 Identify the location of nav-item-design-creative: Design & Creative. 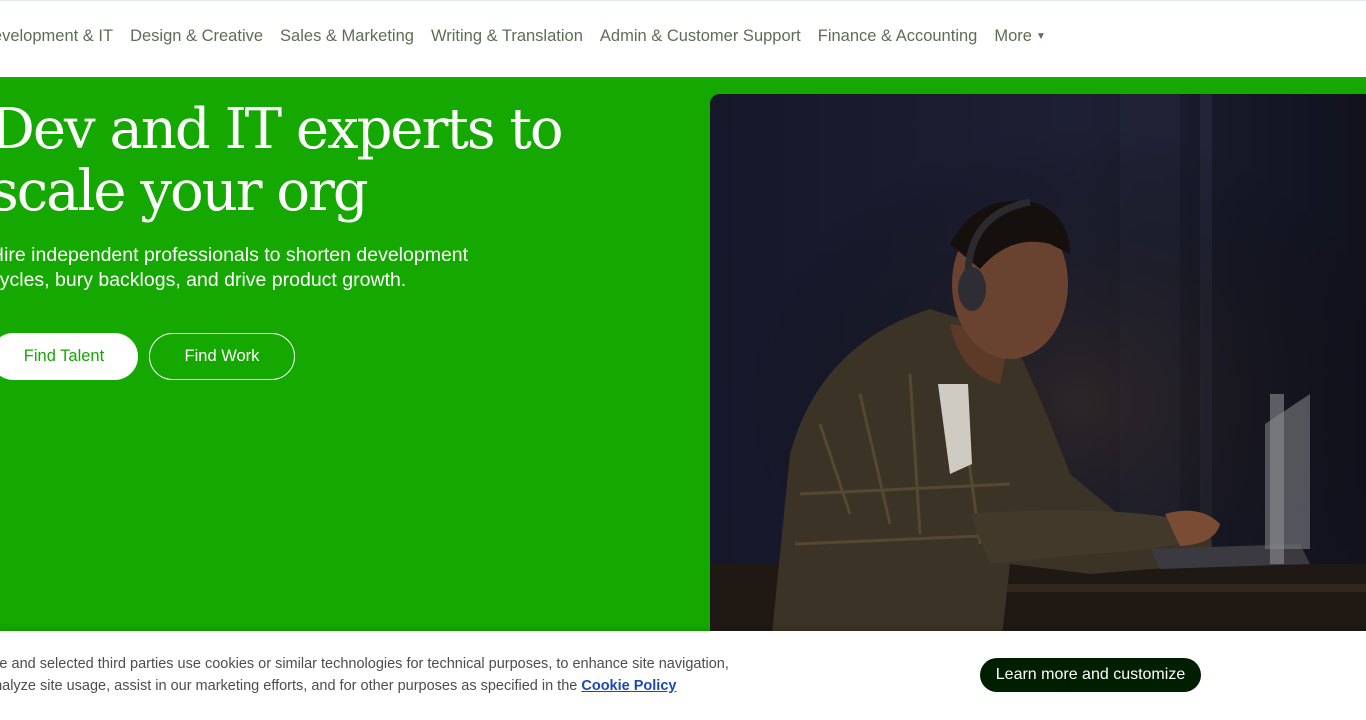
(196, 37).